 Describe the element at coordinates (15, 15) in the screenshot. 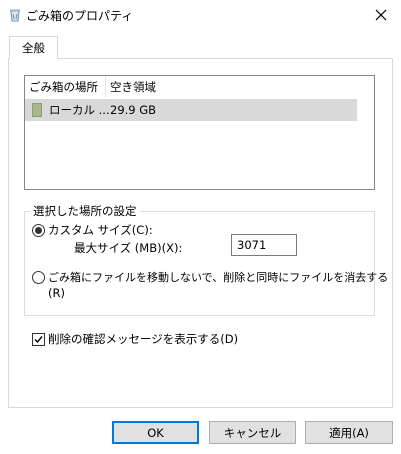

I see `recycle-bin-icon` at that location.